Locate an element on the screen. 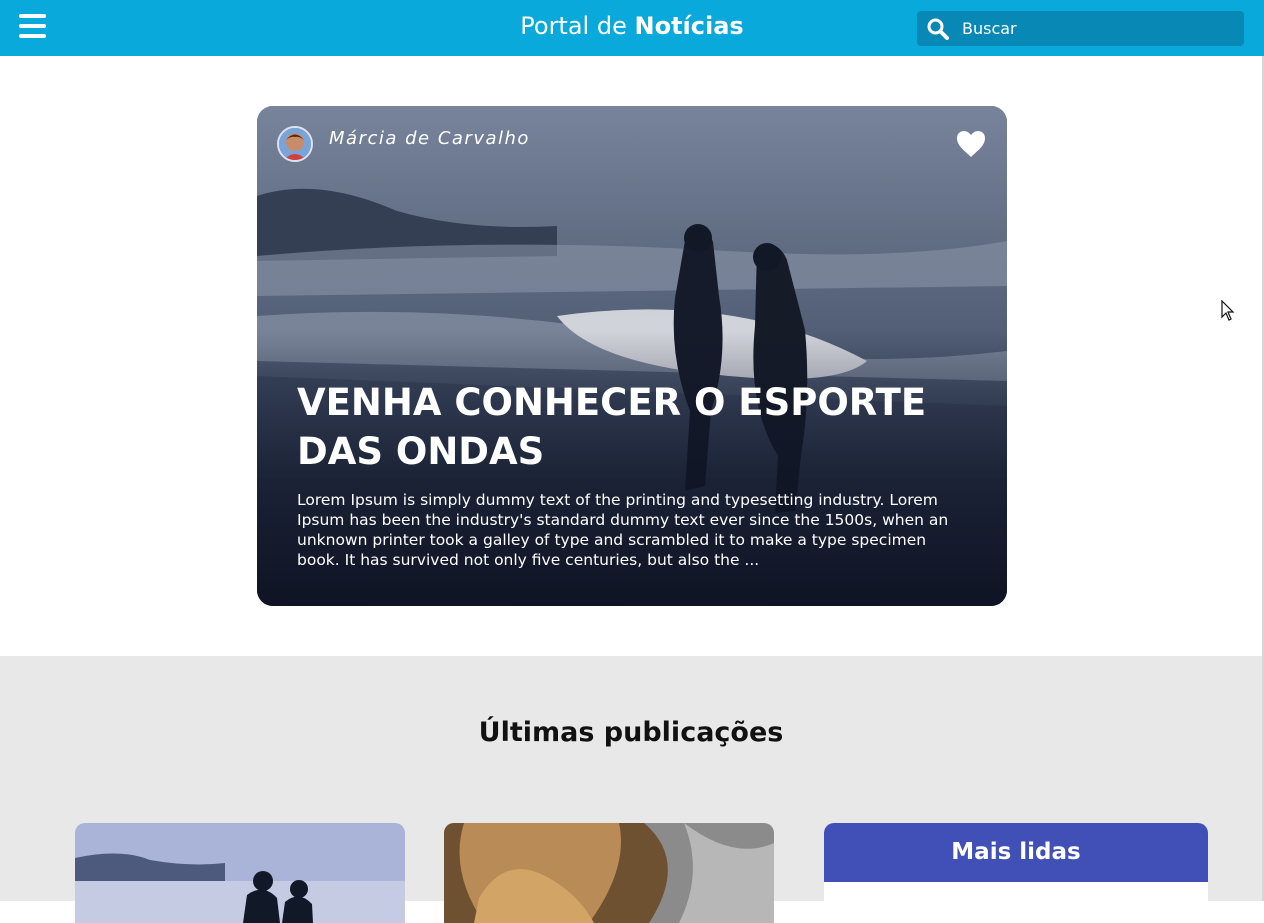 This screenshot has height=923, width=1264. site-title-bold: Notícias is located at coordinates (689, 26).